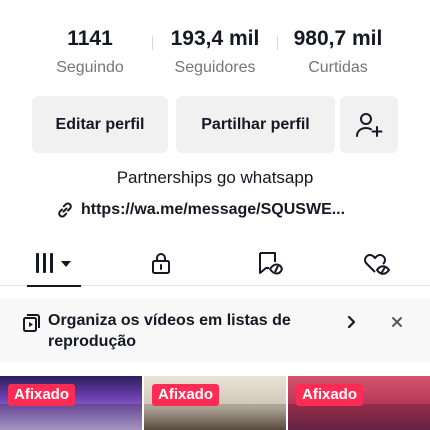 Image resolution: width=430 pixels, height=430 pixels. Describe the element at coordinates (215, 177) in the screenshot. I see `profile-bio: Partnerships go whatsapp` at that location.